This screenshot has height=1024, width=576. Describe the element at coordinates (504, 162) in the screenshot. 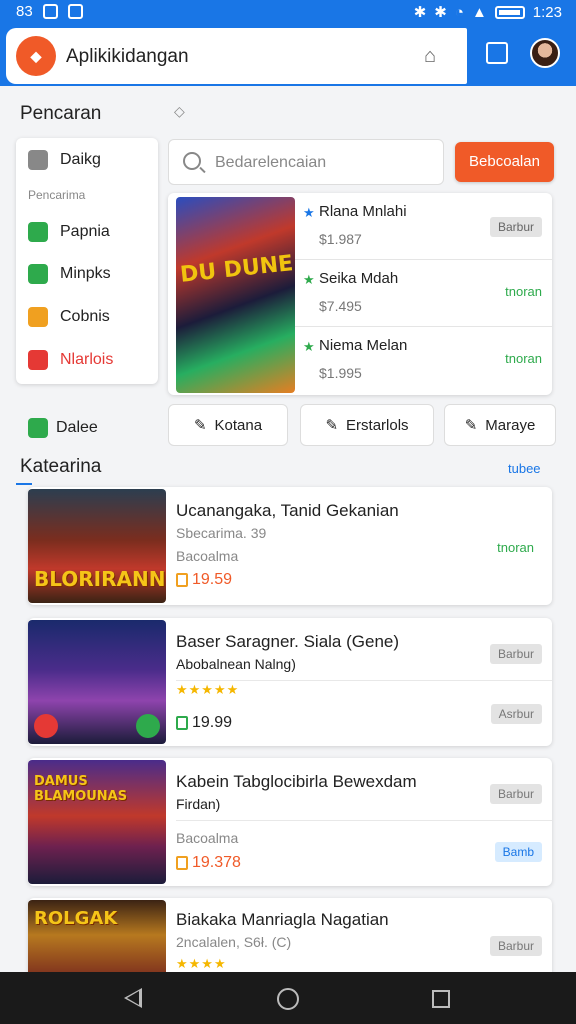

I see `search-button: Bebcoalan` at that location.